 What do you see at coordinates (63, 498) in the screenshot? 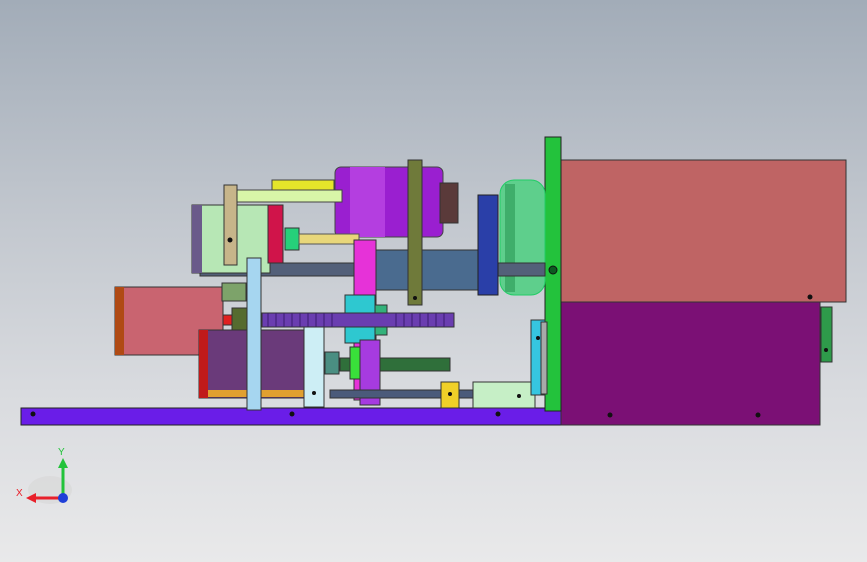
I see `z-axis-dot` at bounding box center [63, 498].